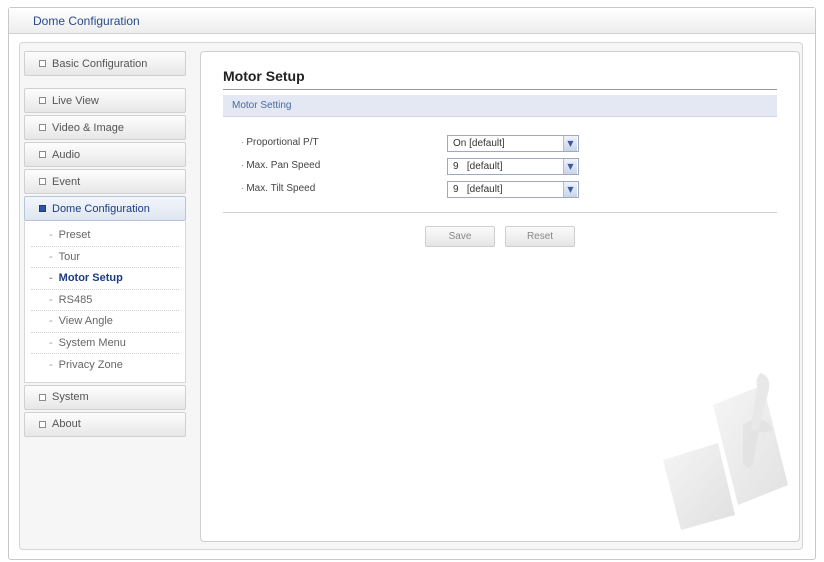 This screenshot has height=562, width=824. I want to click on nav-event: Event, so click(105, 181).